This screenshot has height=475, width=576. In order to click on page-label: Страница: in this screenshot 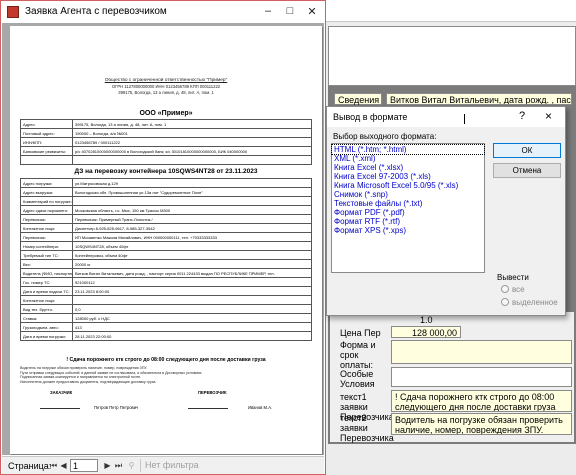, I will do `click(30, 466)`.